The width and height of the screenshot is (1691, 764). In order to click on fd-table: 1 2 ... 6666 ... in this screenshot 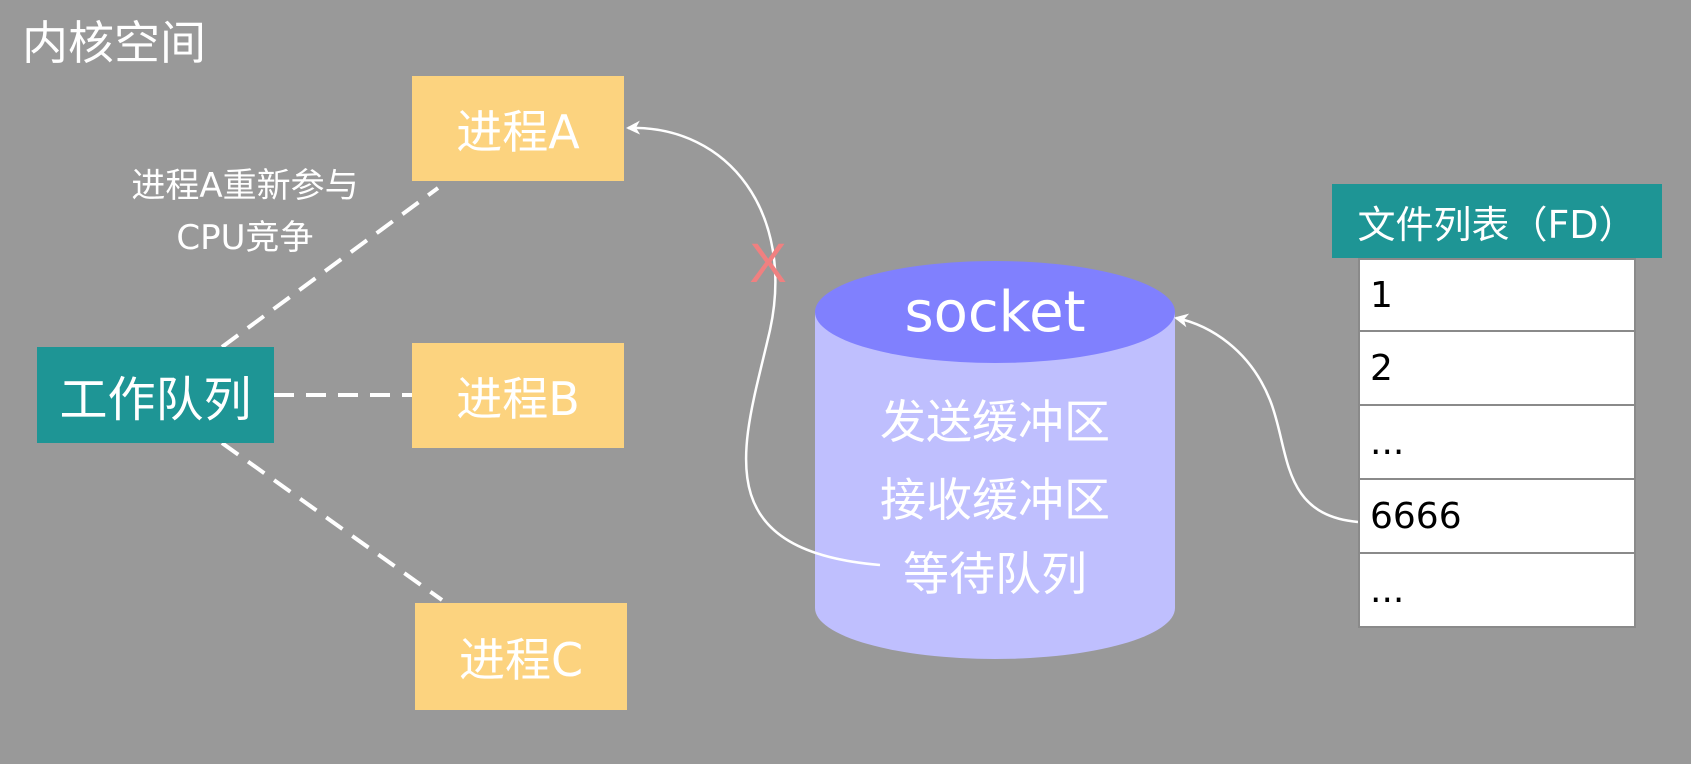, I will do `click(1497, 443)`.